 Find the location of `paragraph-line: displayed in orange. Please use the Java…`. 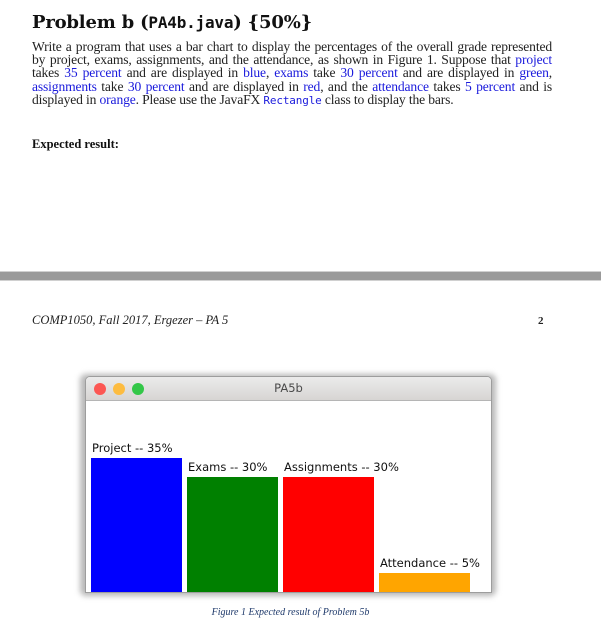

paragraph-line: displayed in orange. Please use the Java… is located at coordinates (292, 100).